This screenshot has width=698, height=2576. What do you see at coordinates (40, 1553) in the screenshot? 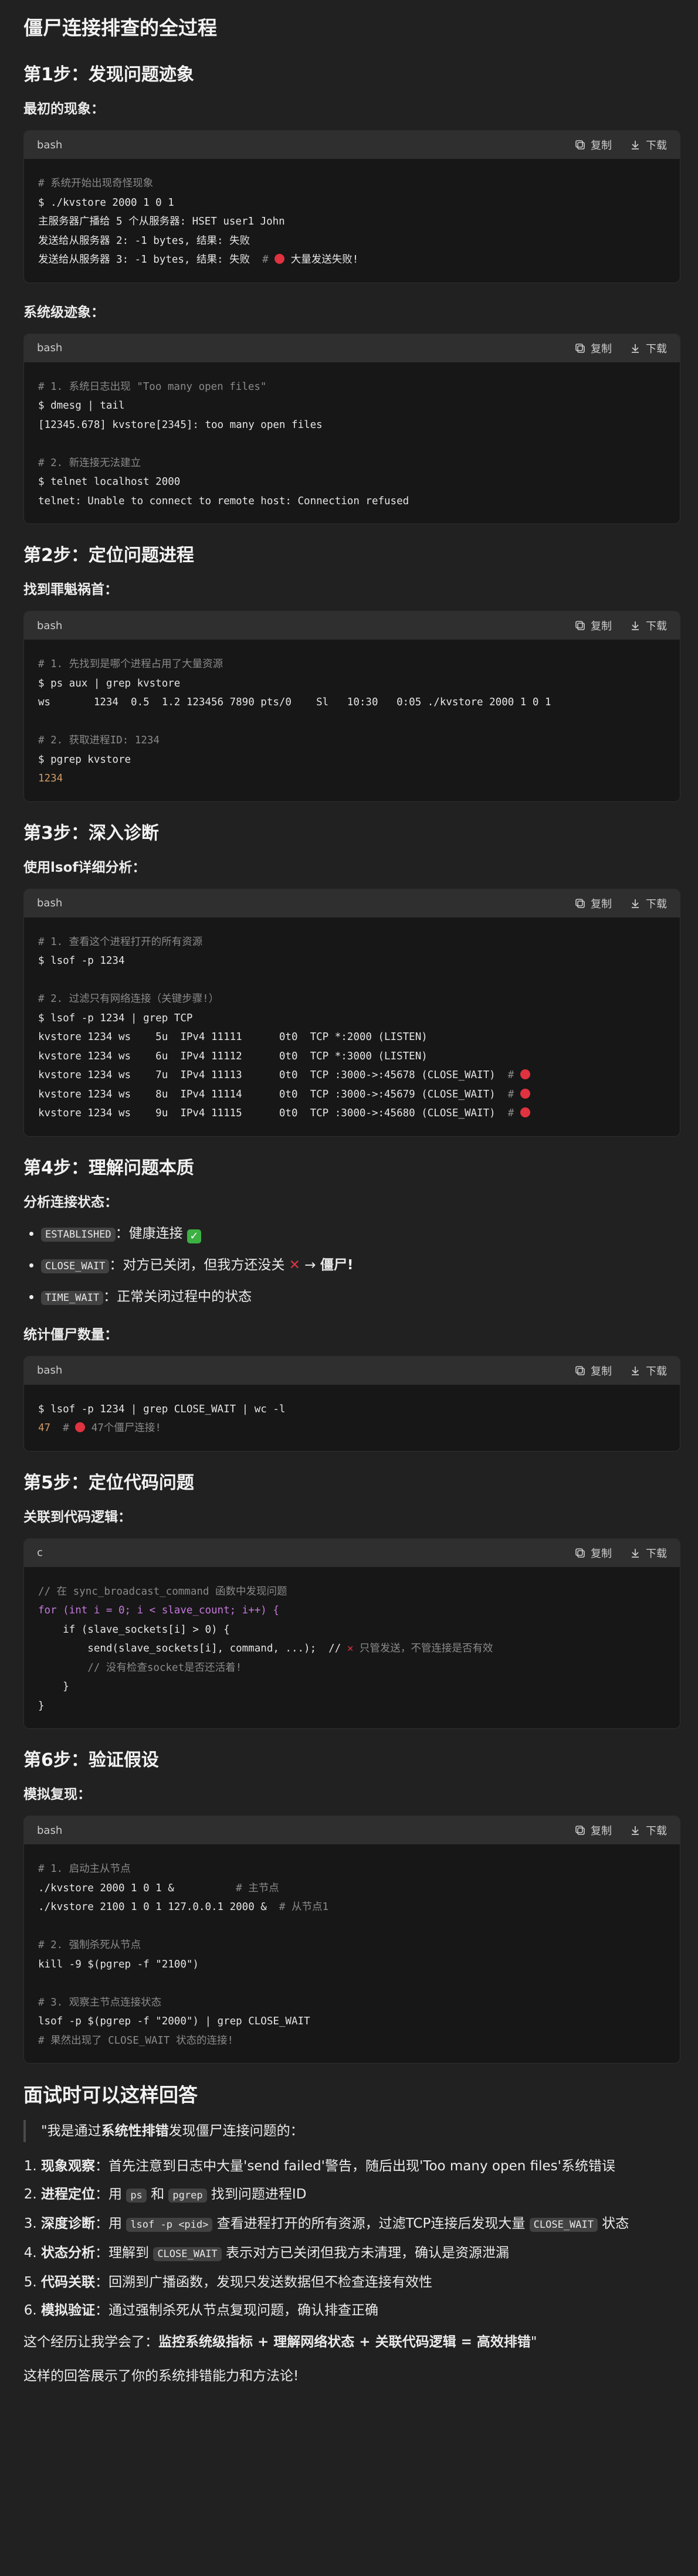
I see `code-language: c` at bounding box center [40, 1553].